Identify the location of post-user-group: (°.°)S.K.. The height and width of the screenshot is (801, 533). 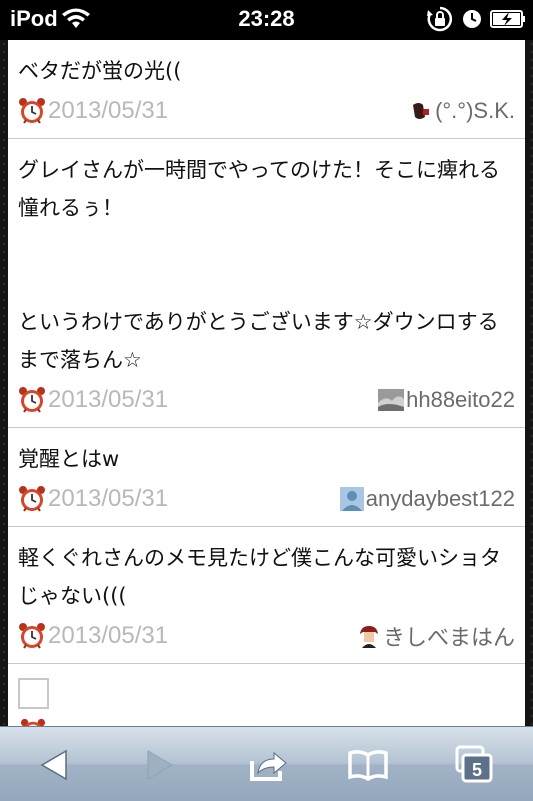
(462, 111).